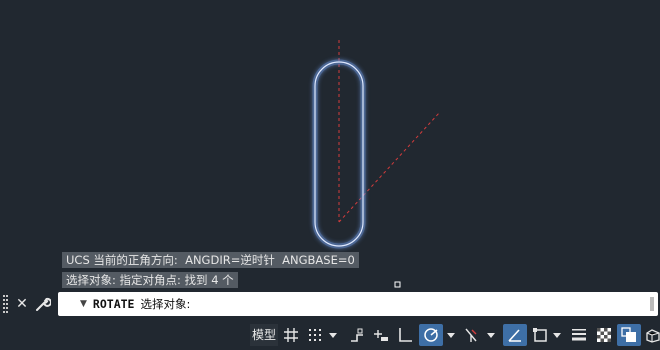 The height and width of the screenshot is (350, 660). What do you see at coordinates (315, 335) in the screenshot?
I see `snap-icon` at bounding box center [315, 335].